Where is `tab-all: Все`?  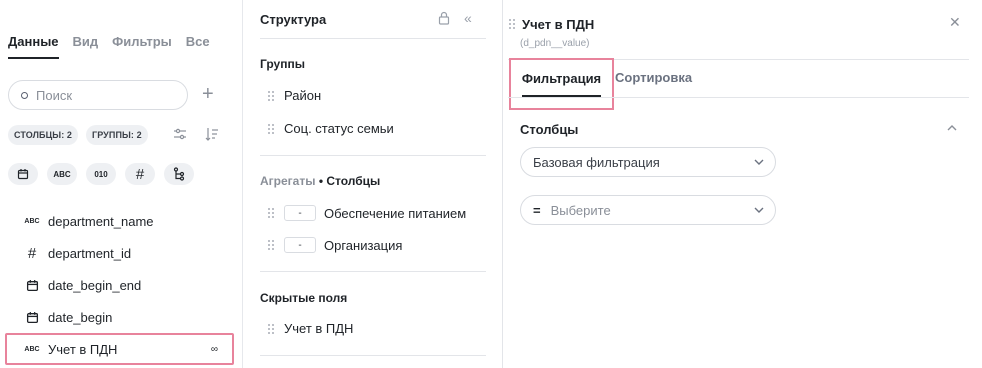
tab-all: Все is located at coordinates (198, 46).